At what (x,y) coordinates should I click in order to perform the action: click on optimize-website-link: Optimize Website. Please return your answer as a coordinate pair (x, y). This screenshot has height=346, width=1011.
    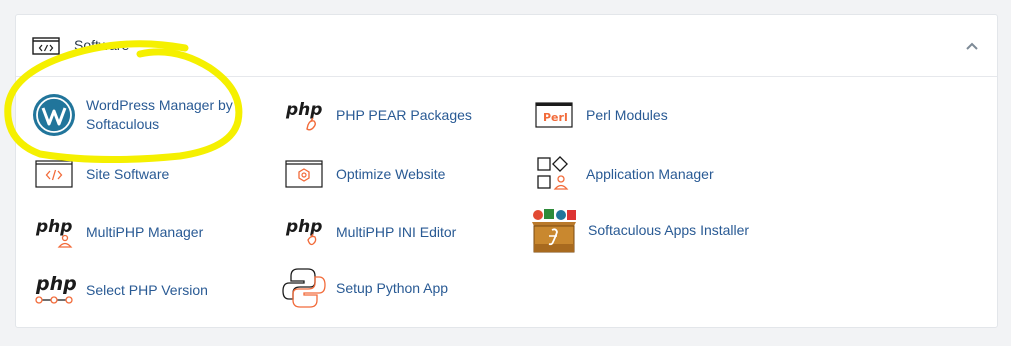
    Looking at the image, I should click on (363, 174).